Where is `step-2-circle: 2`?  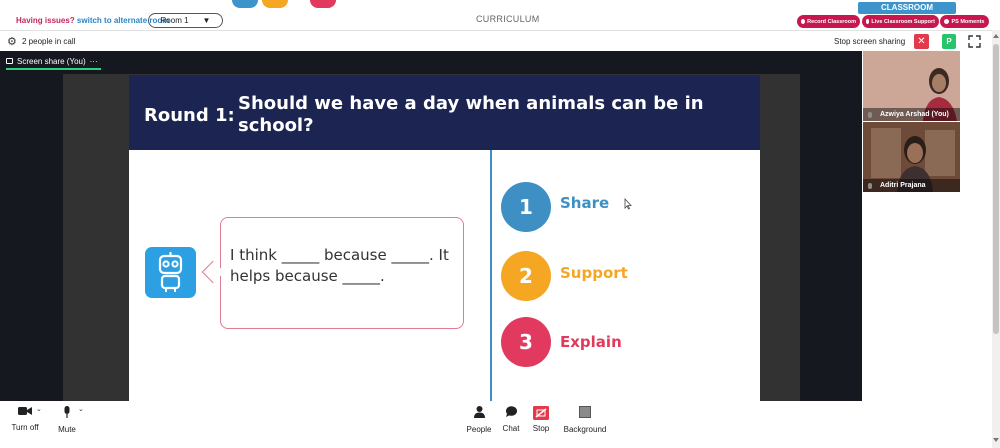 step-2-circle: 2 is located at coordinates (526, 276).